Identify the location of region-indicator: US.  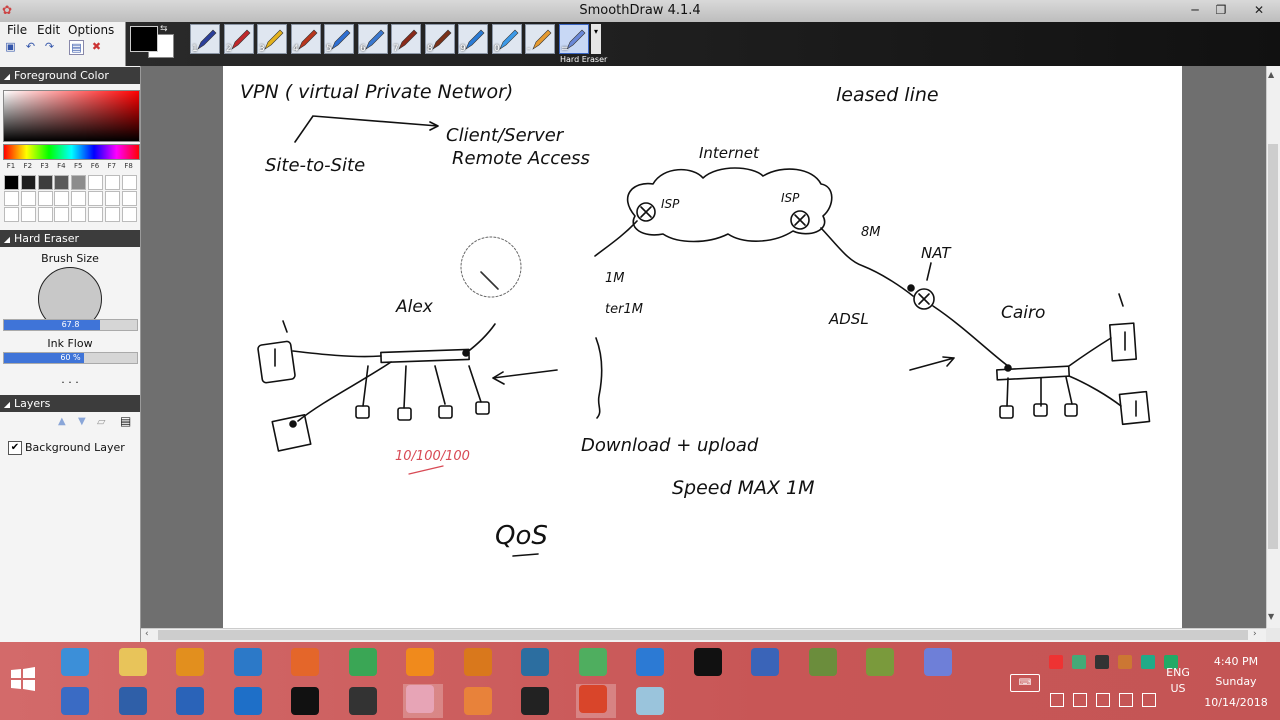
(1178, 688).